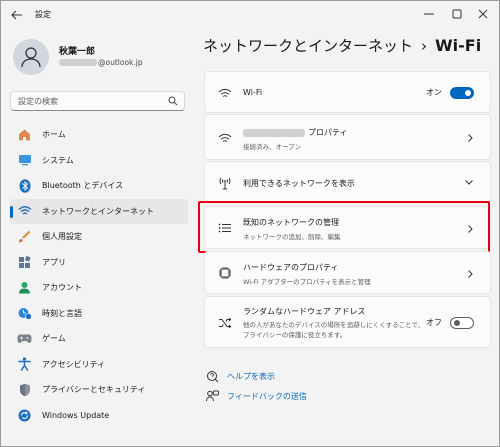  Describe the element at coordinates (24, 389) in the screenshot. I see `shield-icon` at that location.